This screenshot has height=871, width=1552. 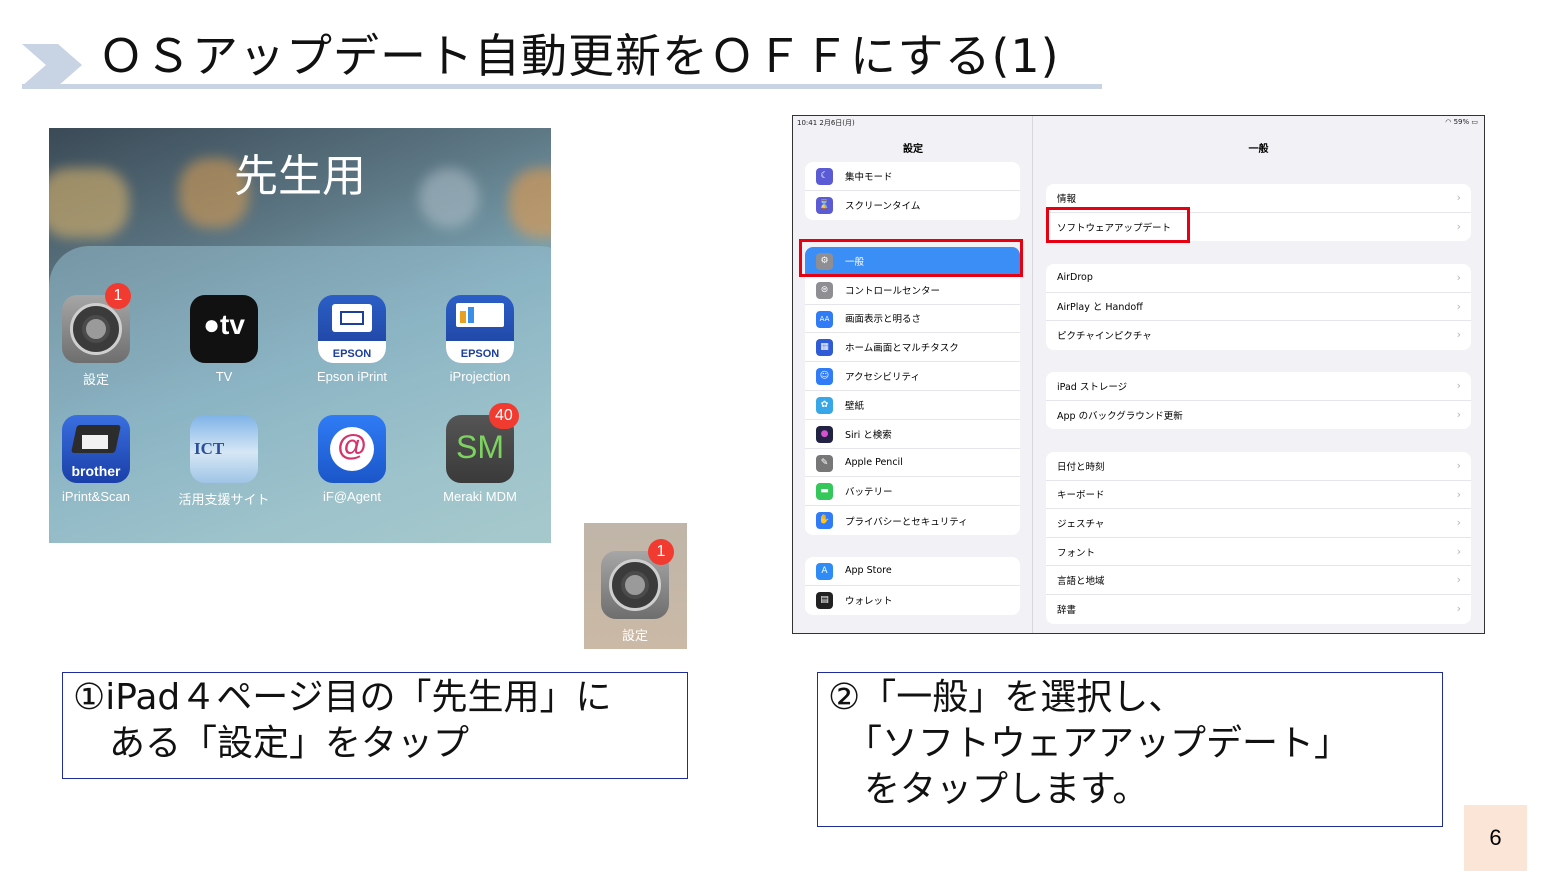 I want to click on sidebar-item-wallet: ▤ ウォレット, so click(x=912, y=600).